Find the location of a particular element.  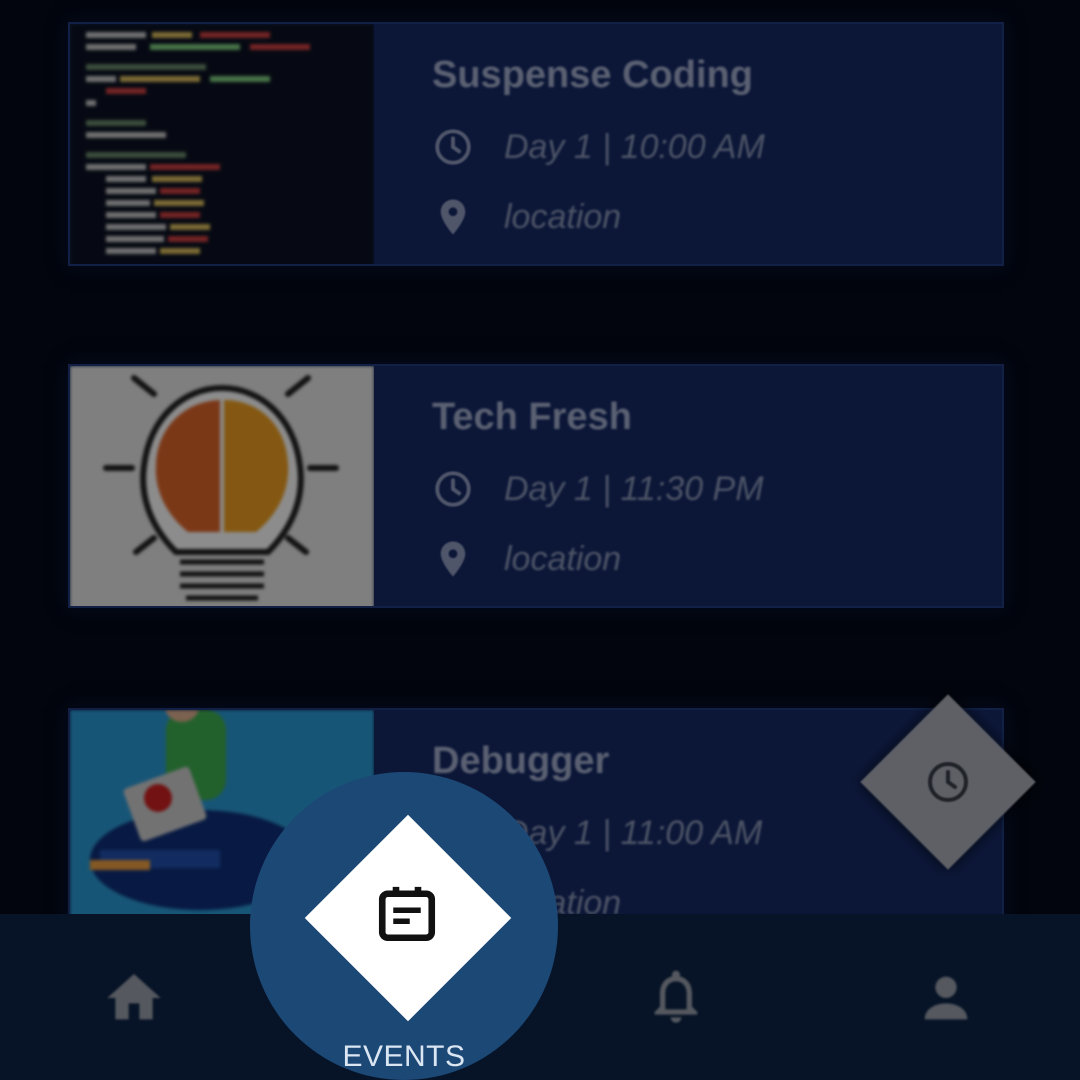

event-time-row: Day 1 | 11:30 PM is located at coordinates (598, 489).